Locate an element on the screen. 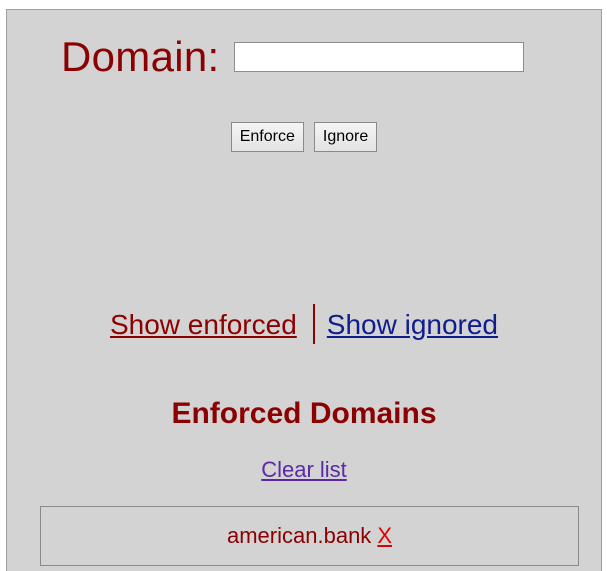 The image size is (607, 571). enforce-button: Enforce is located at coordinates (267, 137).